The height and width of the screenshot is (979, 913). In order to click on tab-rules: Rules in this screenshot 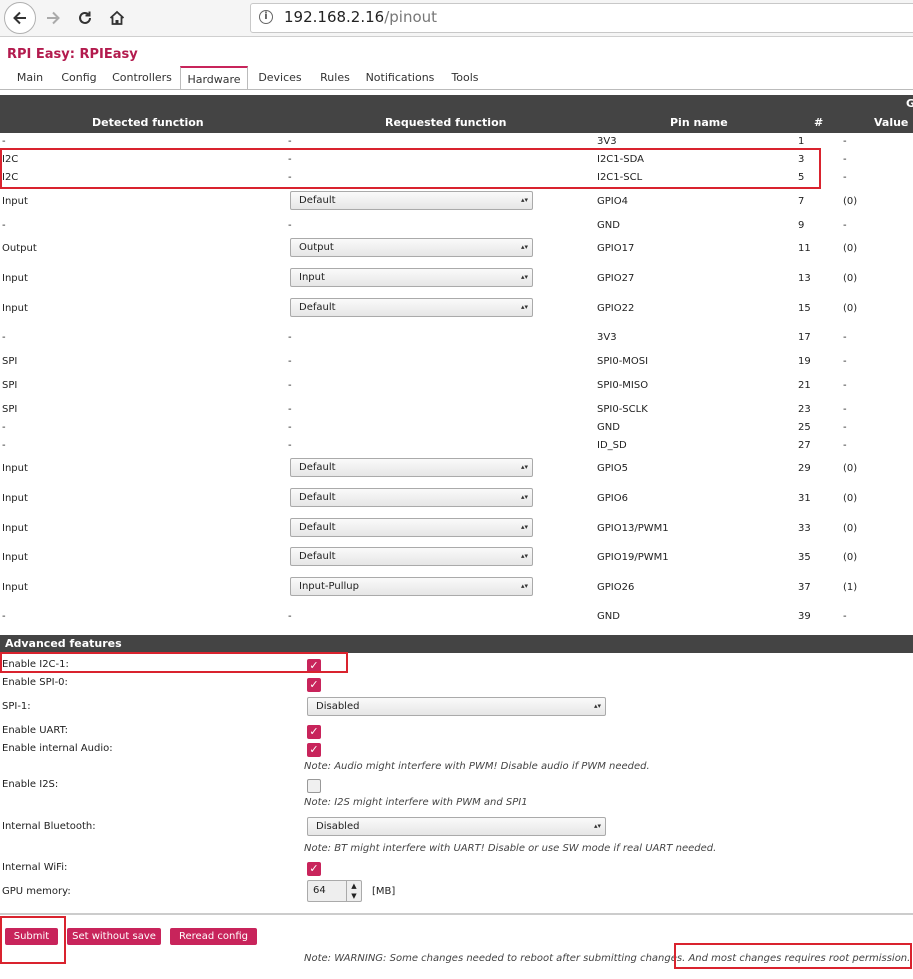, I will do `click(335, 78)`.